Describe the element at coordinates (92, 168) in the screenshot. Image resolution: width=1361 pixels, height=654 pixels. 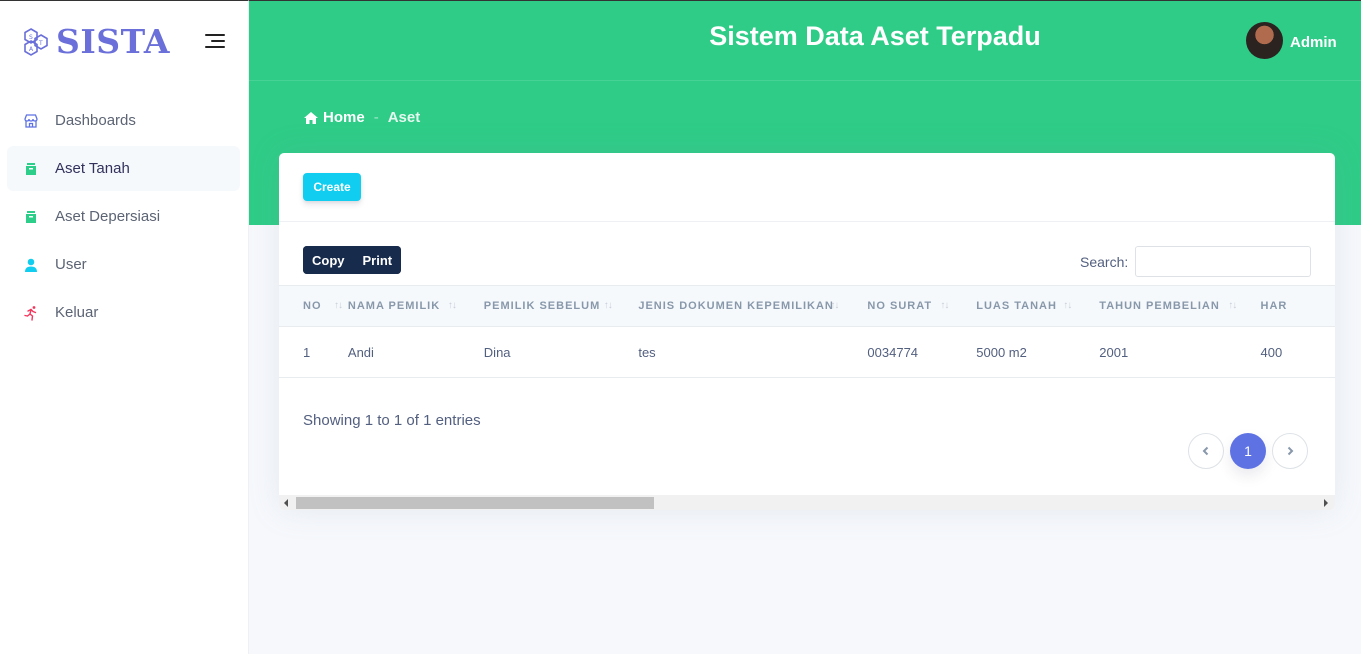
I see `sidebar-item-label: Aset Tanah` at that location.